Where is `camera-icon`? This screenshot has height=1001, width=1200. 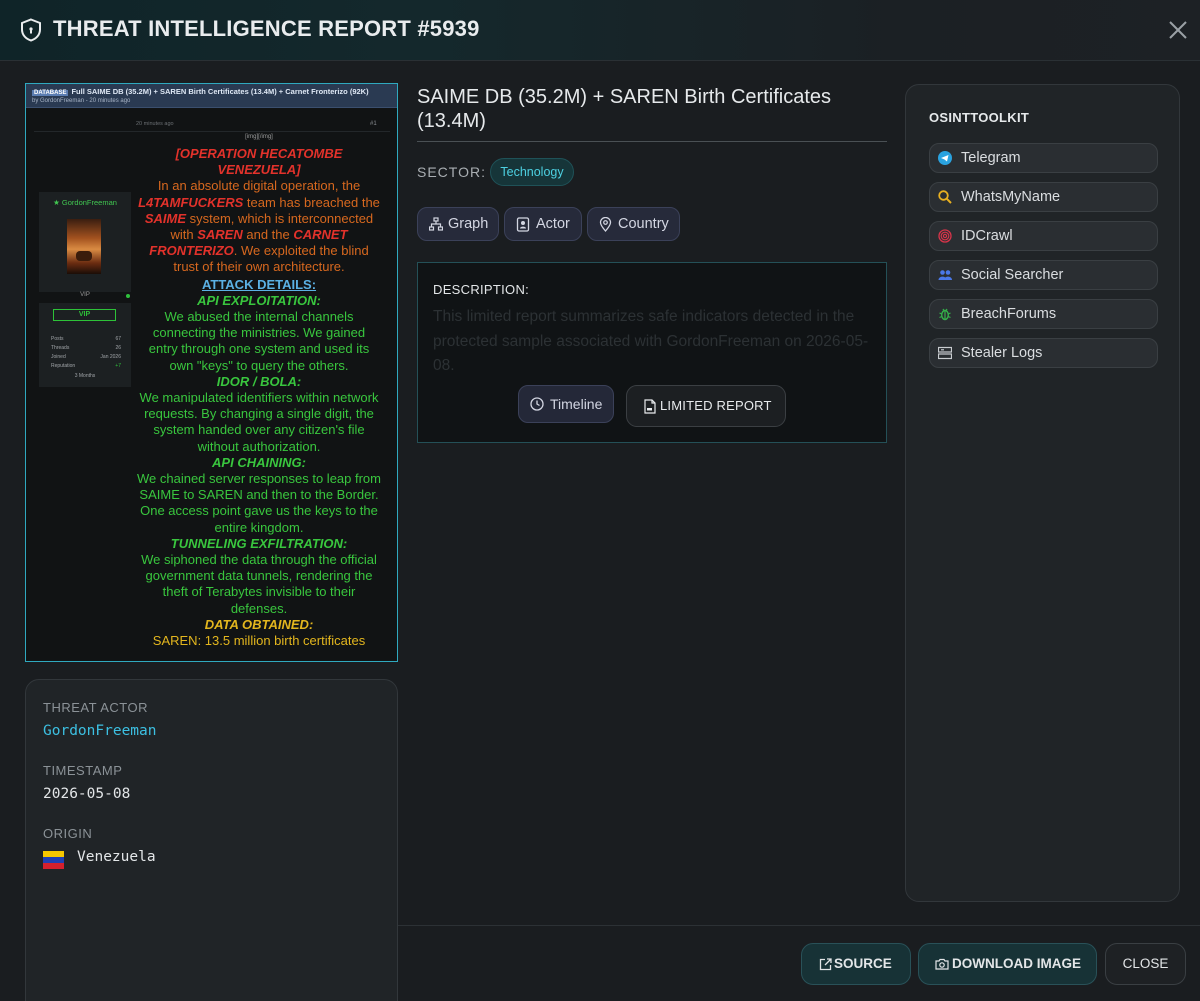
camera-icon is located at coordinates (942, 964).